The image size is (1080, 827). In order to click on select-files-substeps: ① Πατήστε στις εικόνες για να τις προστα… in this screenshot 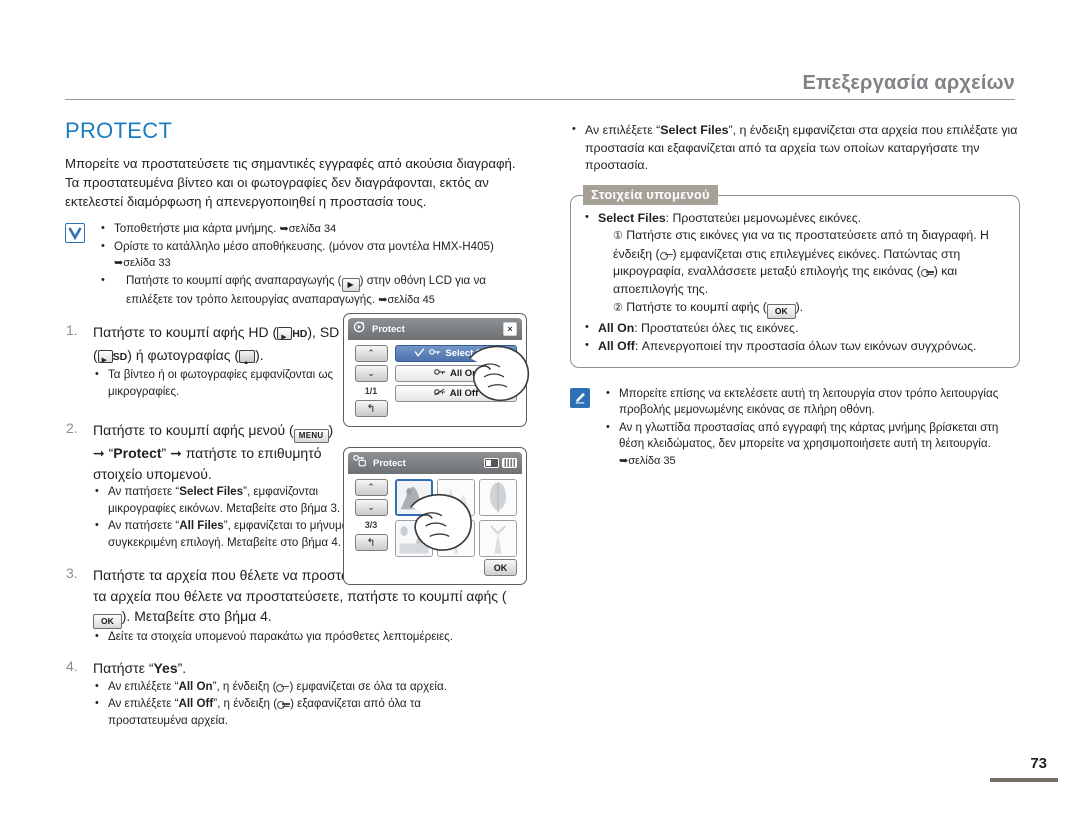, I will do `click(802, 273)`.